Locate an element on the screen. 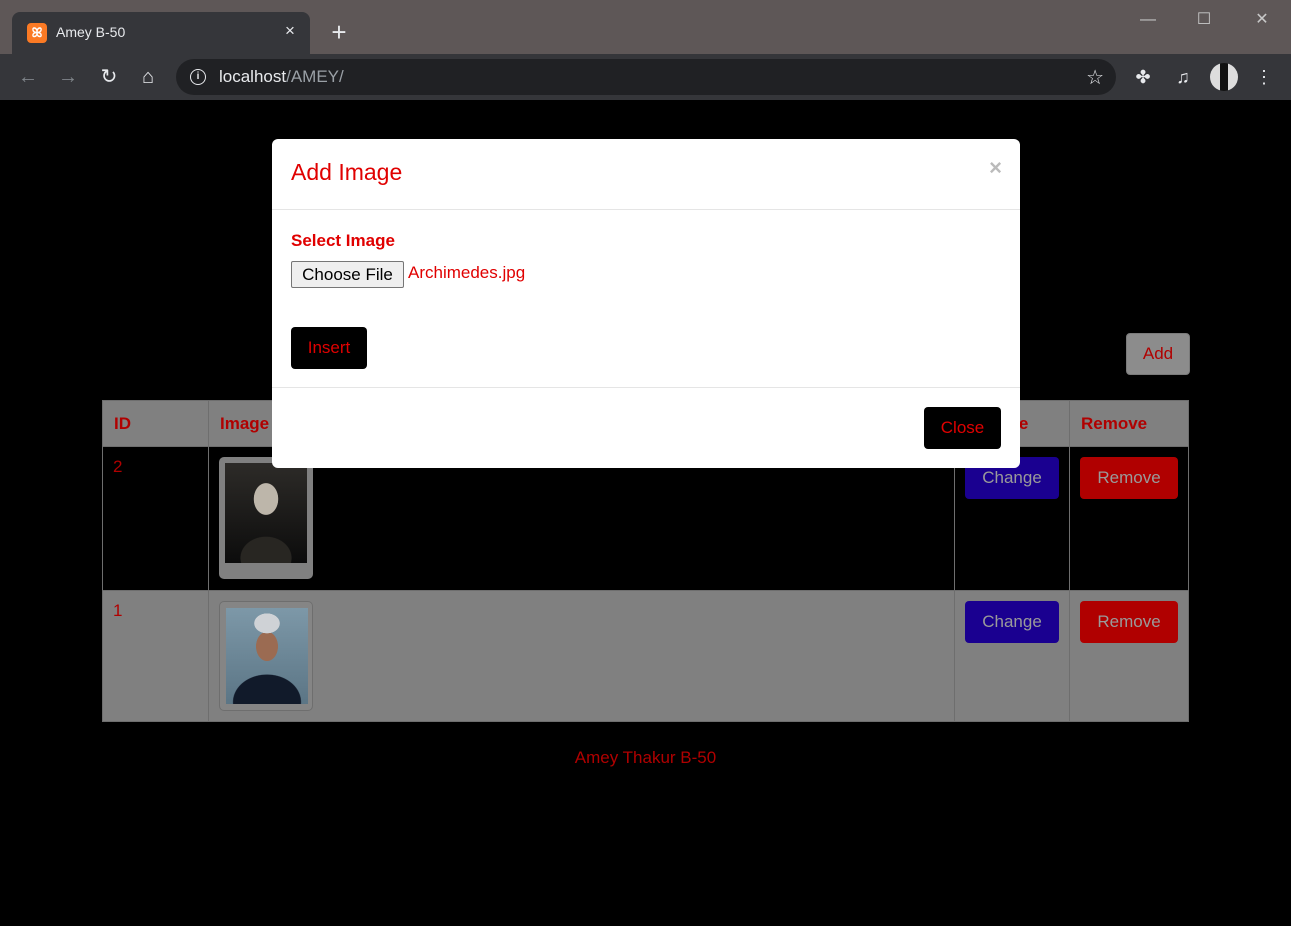 The height and width of the screenshot is (926, 1291). address-bar: i localhost/AMEY/ ☆ is located at coordinates (646, 77).